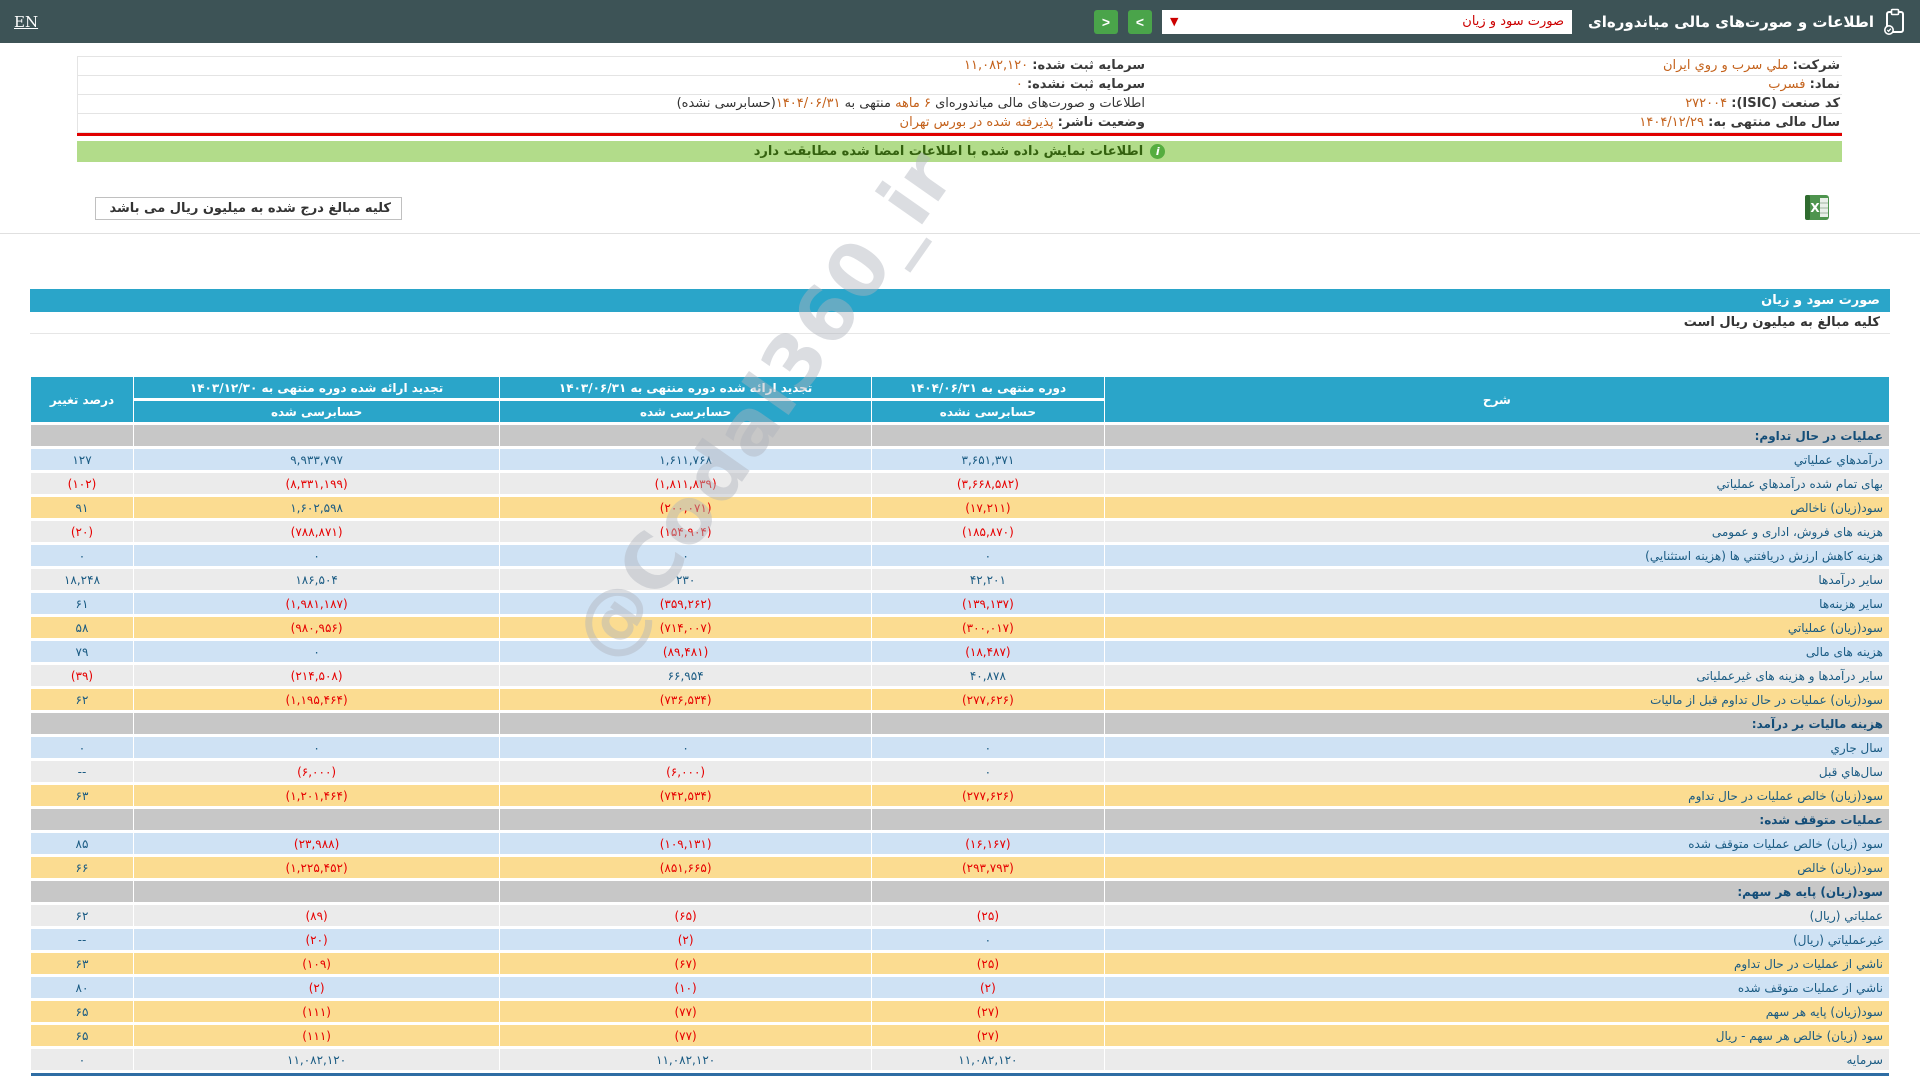 Image resolution: width=1920 pixels, height=1080 pixels. I want to click on period-mid: منتهی به, so click(867, 103).